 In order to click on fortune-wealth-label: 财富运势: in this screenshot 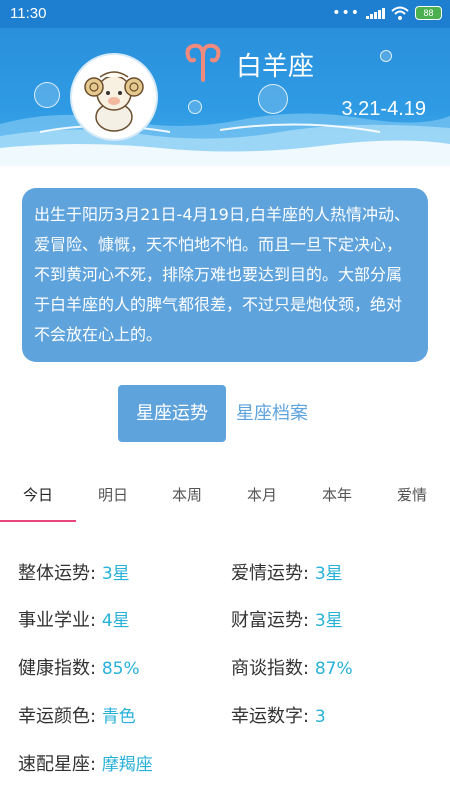, I will do `click(270, 620)`.